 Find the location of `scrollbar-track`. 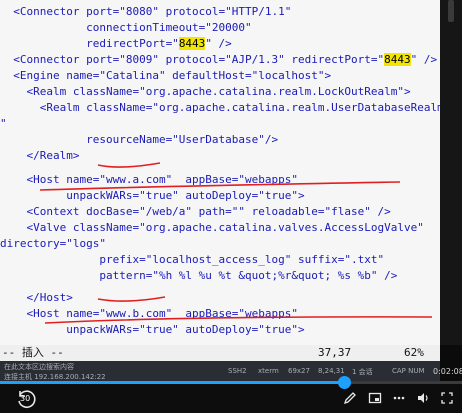

scrollbar-track is located at coordinates (451, 172).